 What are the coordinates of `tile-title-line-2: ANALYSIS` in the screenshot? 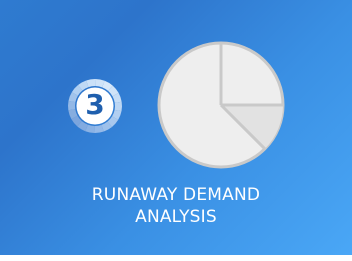 It's located at (176, 217).